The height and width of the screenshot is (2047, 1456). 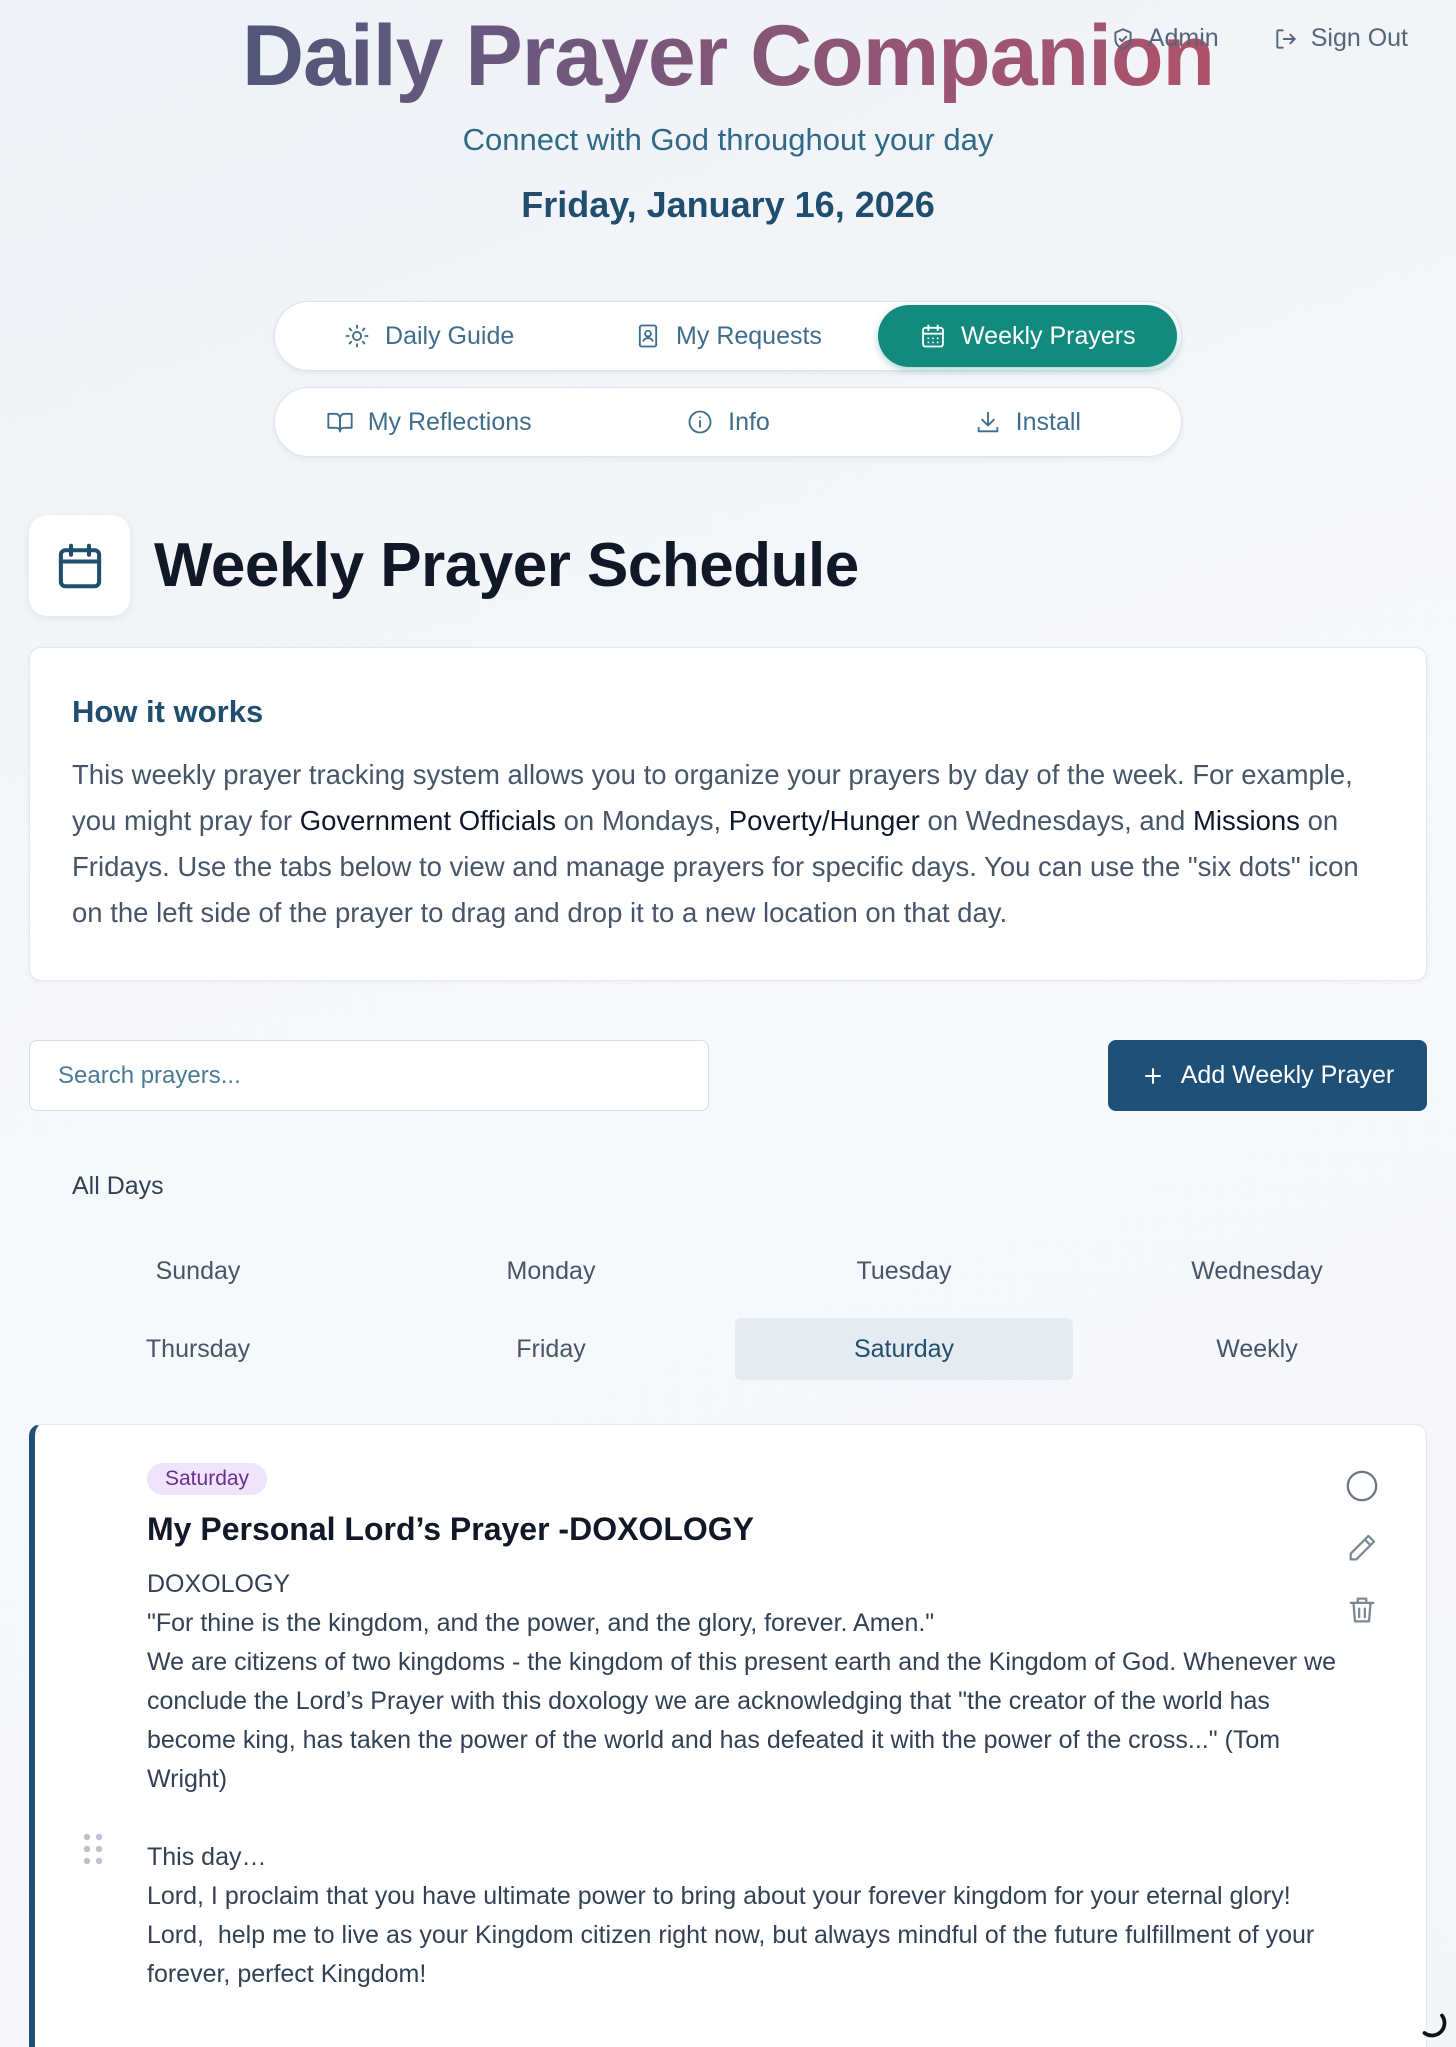 I want to click on prayer-actions, so click(x=1362, y=1548).